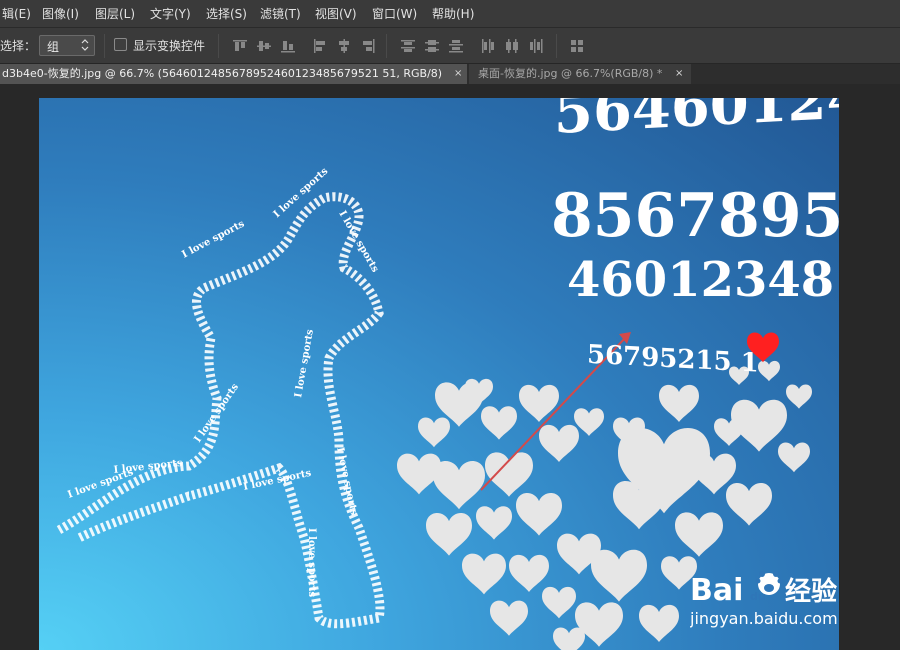 The image size is (900, 650). What do you see at coordinates (85, 45) in the screenshot?
I see `updown-arrows-icon` at bounding box center [85, 45].